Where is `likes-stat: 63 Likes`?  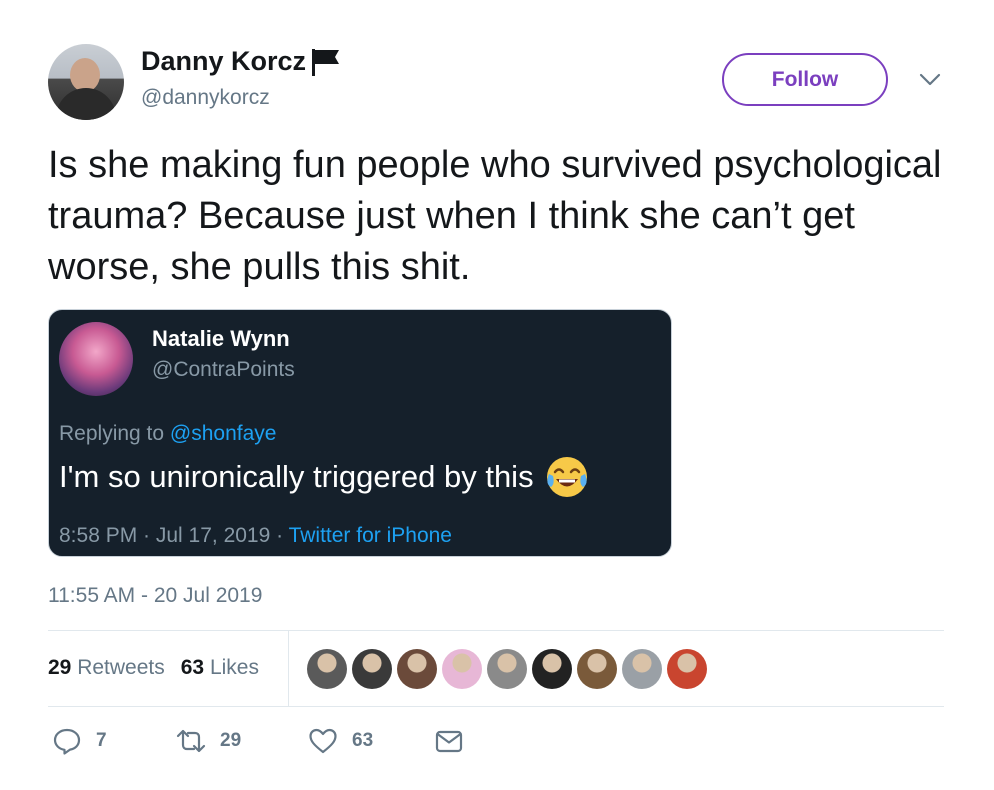 likes-stat: 63 Likes is located at coordinates (220, 668).